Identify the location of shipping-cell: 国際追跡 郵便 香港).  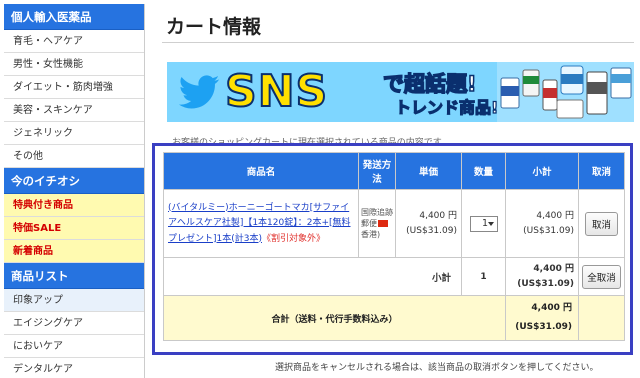
(377, 223).